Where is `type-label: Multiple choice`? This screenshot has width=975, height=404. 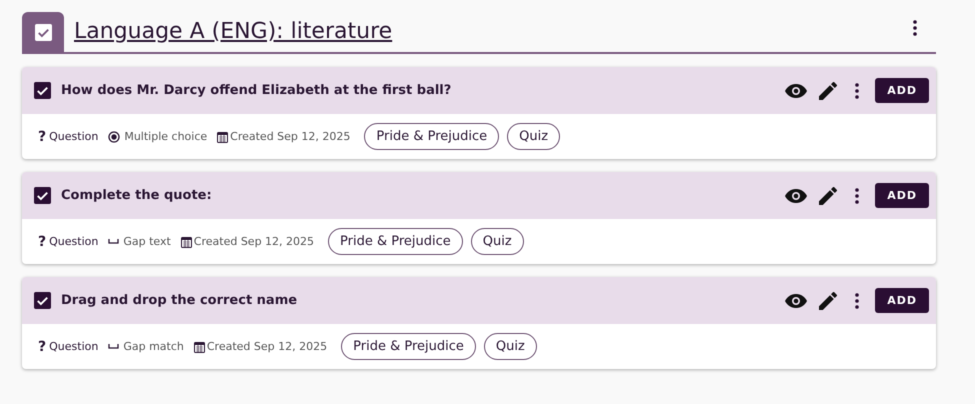
type-label: Multiple choice is located at coordinates (166, 136).